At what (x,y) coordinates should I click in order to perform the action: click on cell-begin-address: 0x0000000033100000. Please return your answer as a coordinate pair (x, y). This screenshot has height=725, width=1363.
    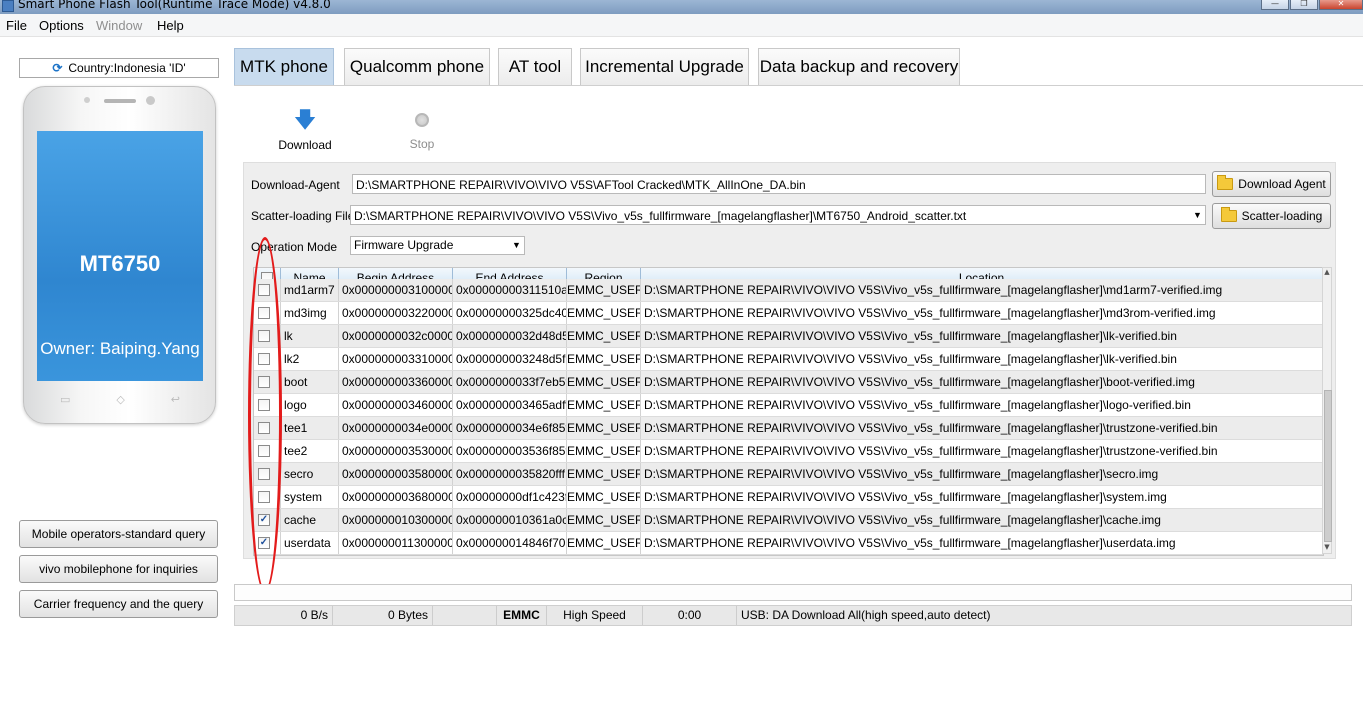
    Looking at the image, I should click on (396, 359).